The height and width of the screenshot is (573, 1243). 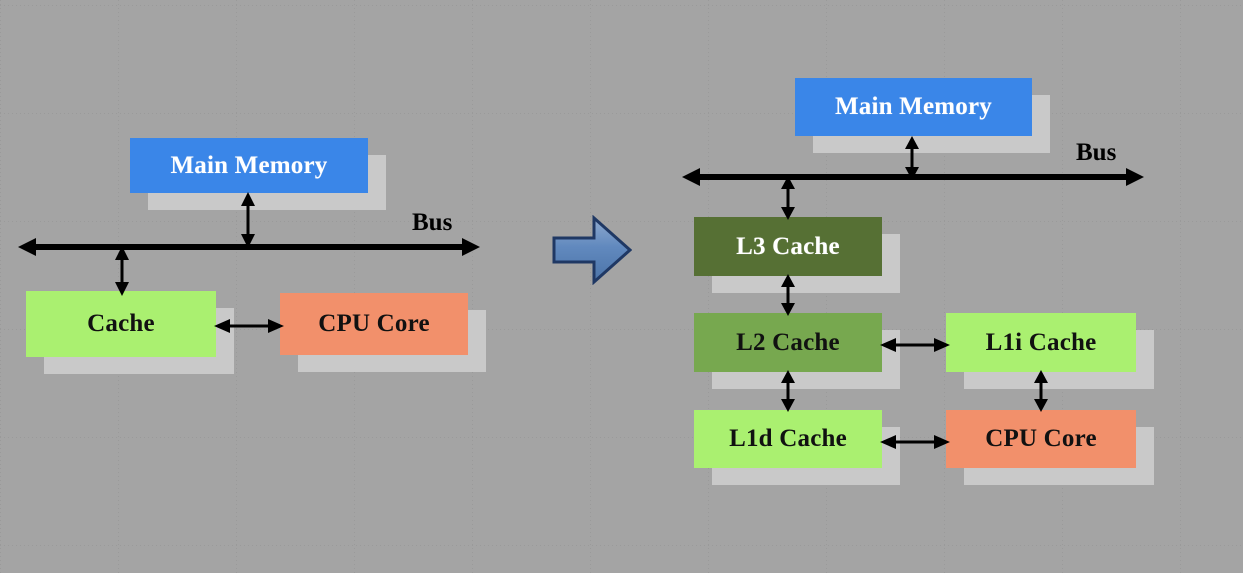 What do you see at coordinates (1041, 391) in the screenshot?
I see `connector-l1i-to-cpu` at bounding box center [1041, 391].